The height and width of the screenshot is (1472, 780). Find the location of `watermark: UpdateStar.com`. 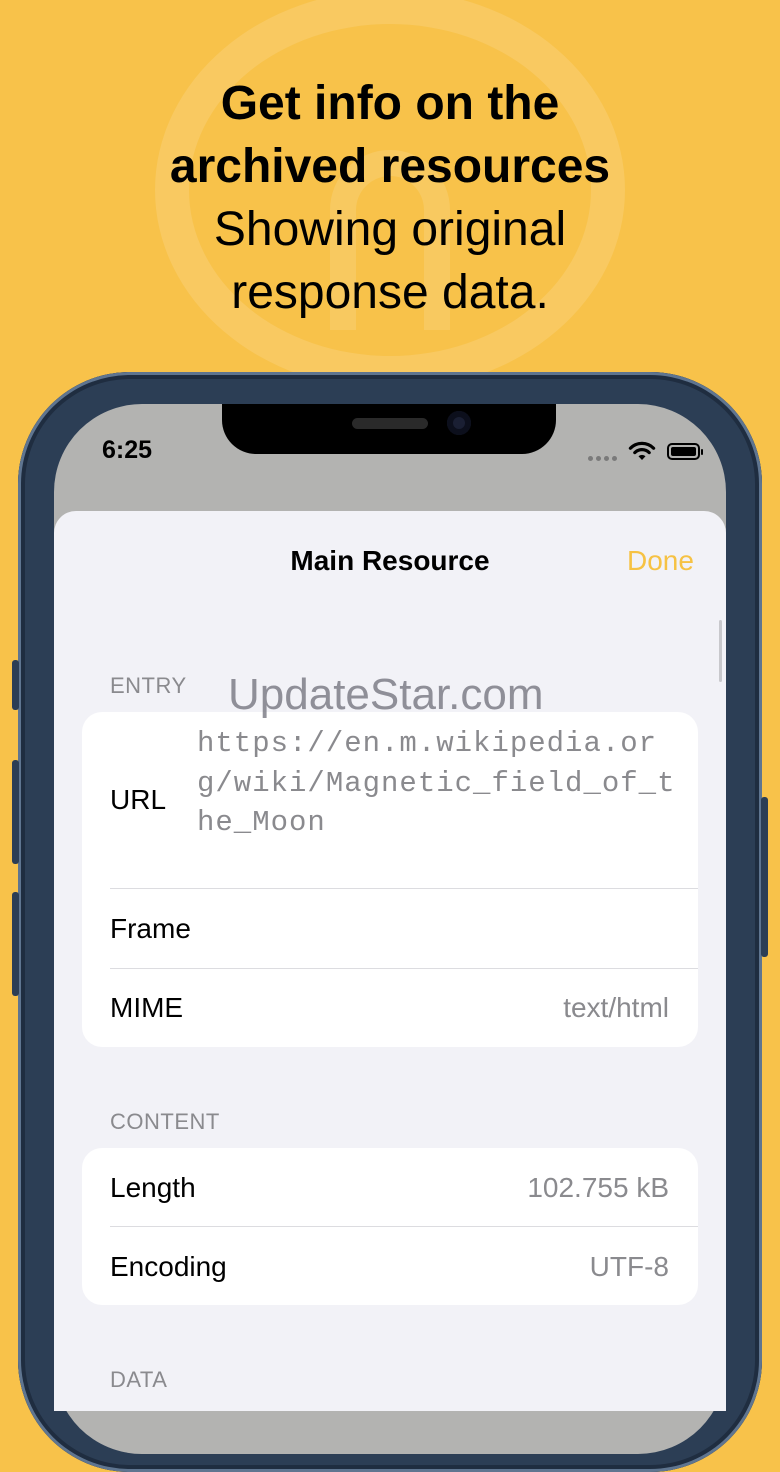

watermark: UpdateStar.com is located at coordinates (386, 694).